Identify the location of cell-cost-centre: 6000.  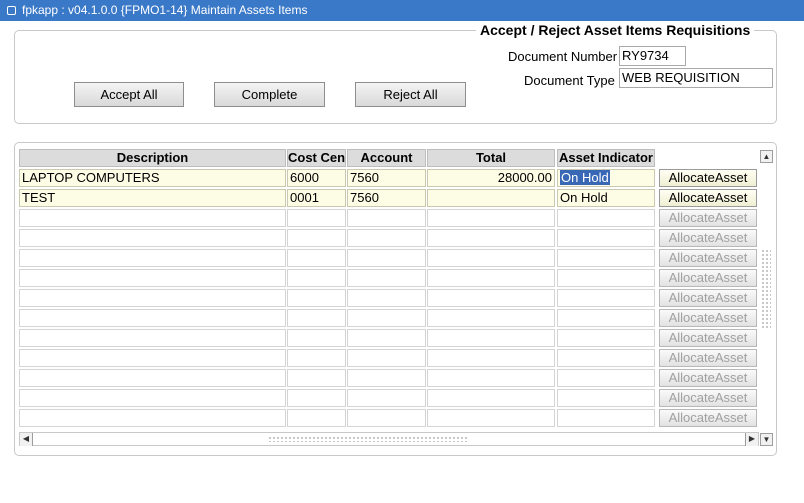
(316, 178).